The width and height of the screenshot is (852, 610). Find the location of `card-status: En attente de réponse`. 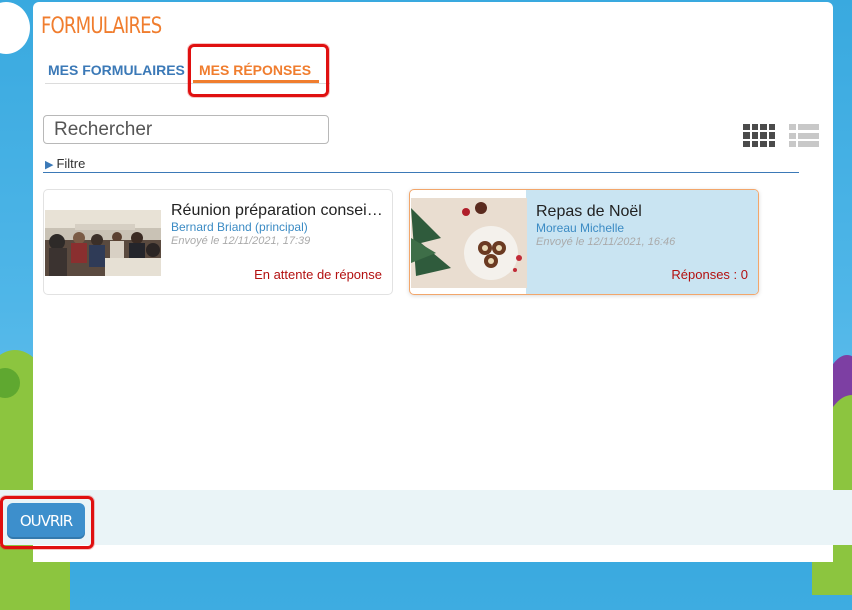

card-status: En attente de réponse is located at coordinates (318, 274).